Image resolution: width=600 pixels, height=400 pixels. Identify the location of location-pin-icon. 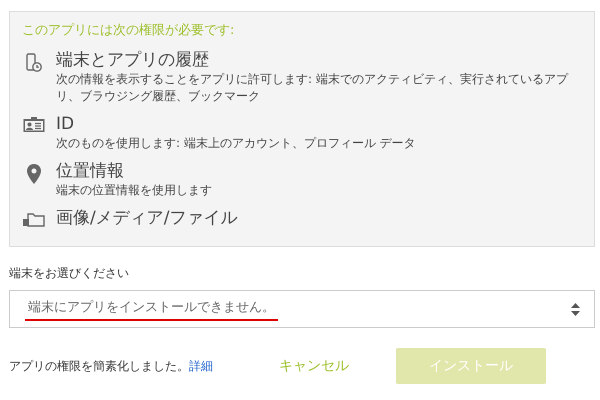
(34, 174).